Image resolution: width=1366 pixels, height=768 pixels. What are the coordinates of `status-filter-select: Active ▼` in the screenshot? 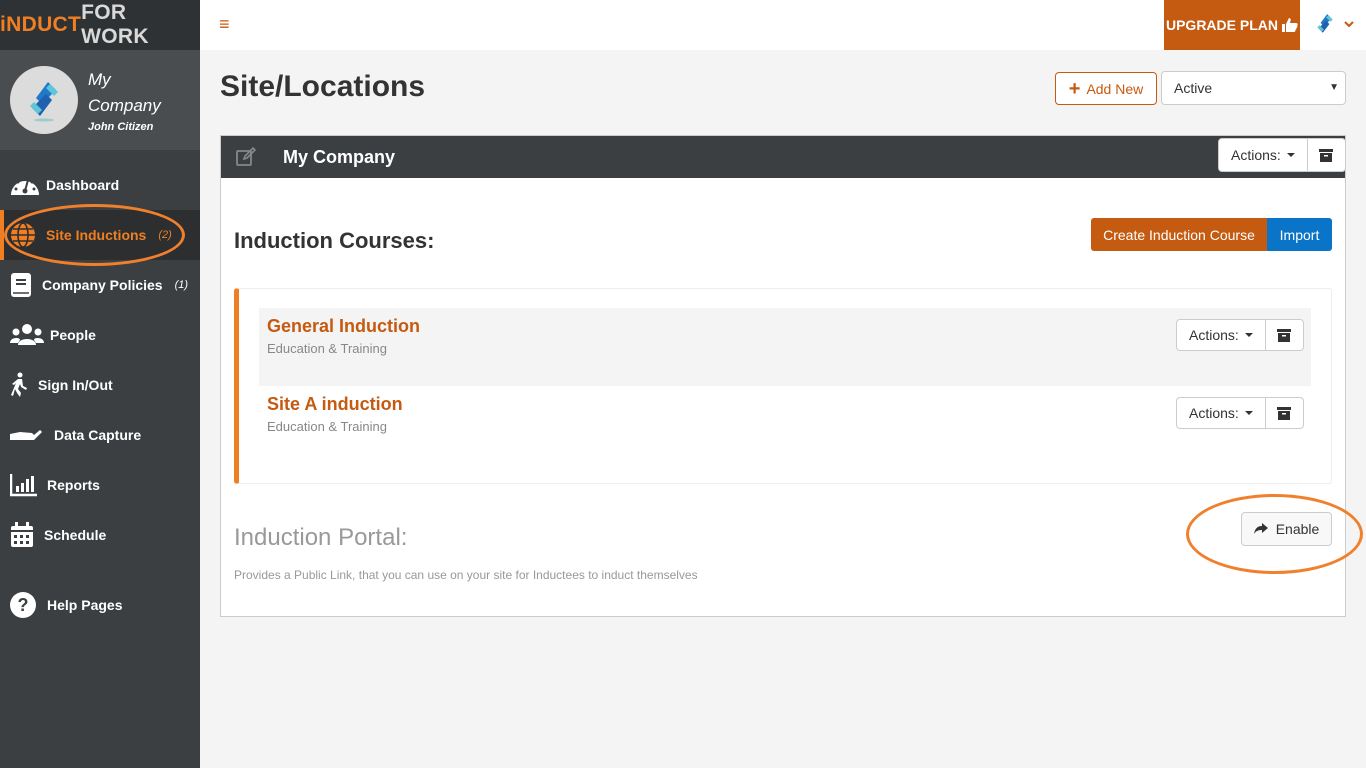 It's located at (1253, 88).